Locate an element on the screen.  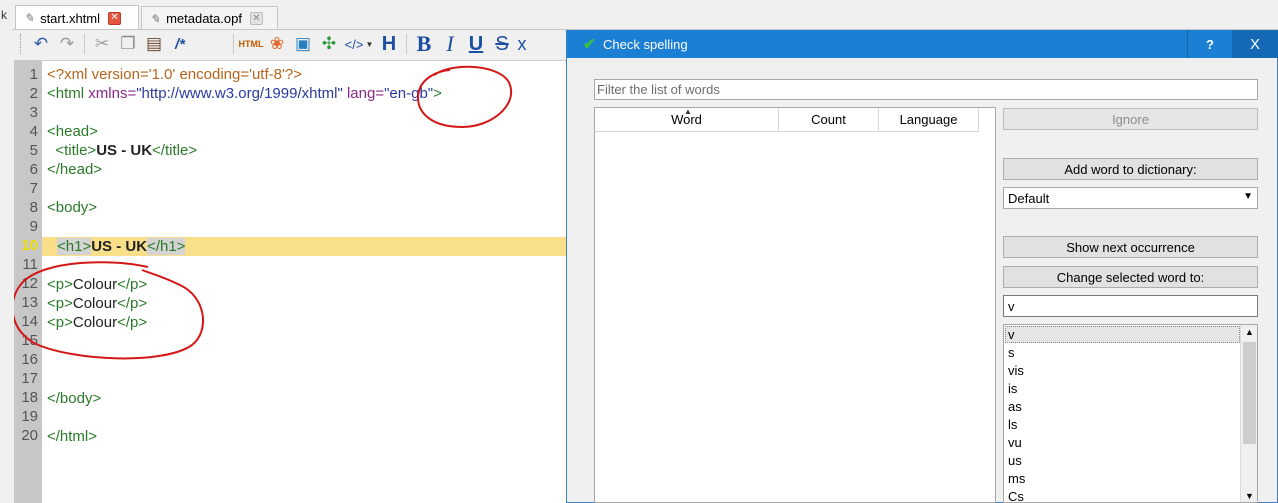
scroll-down-icon: ▼ is located at coordinates (1249, 496).